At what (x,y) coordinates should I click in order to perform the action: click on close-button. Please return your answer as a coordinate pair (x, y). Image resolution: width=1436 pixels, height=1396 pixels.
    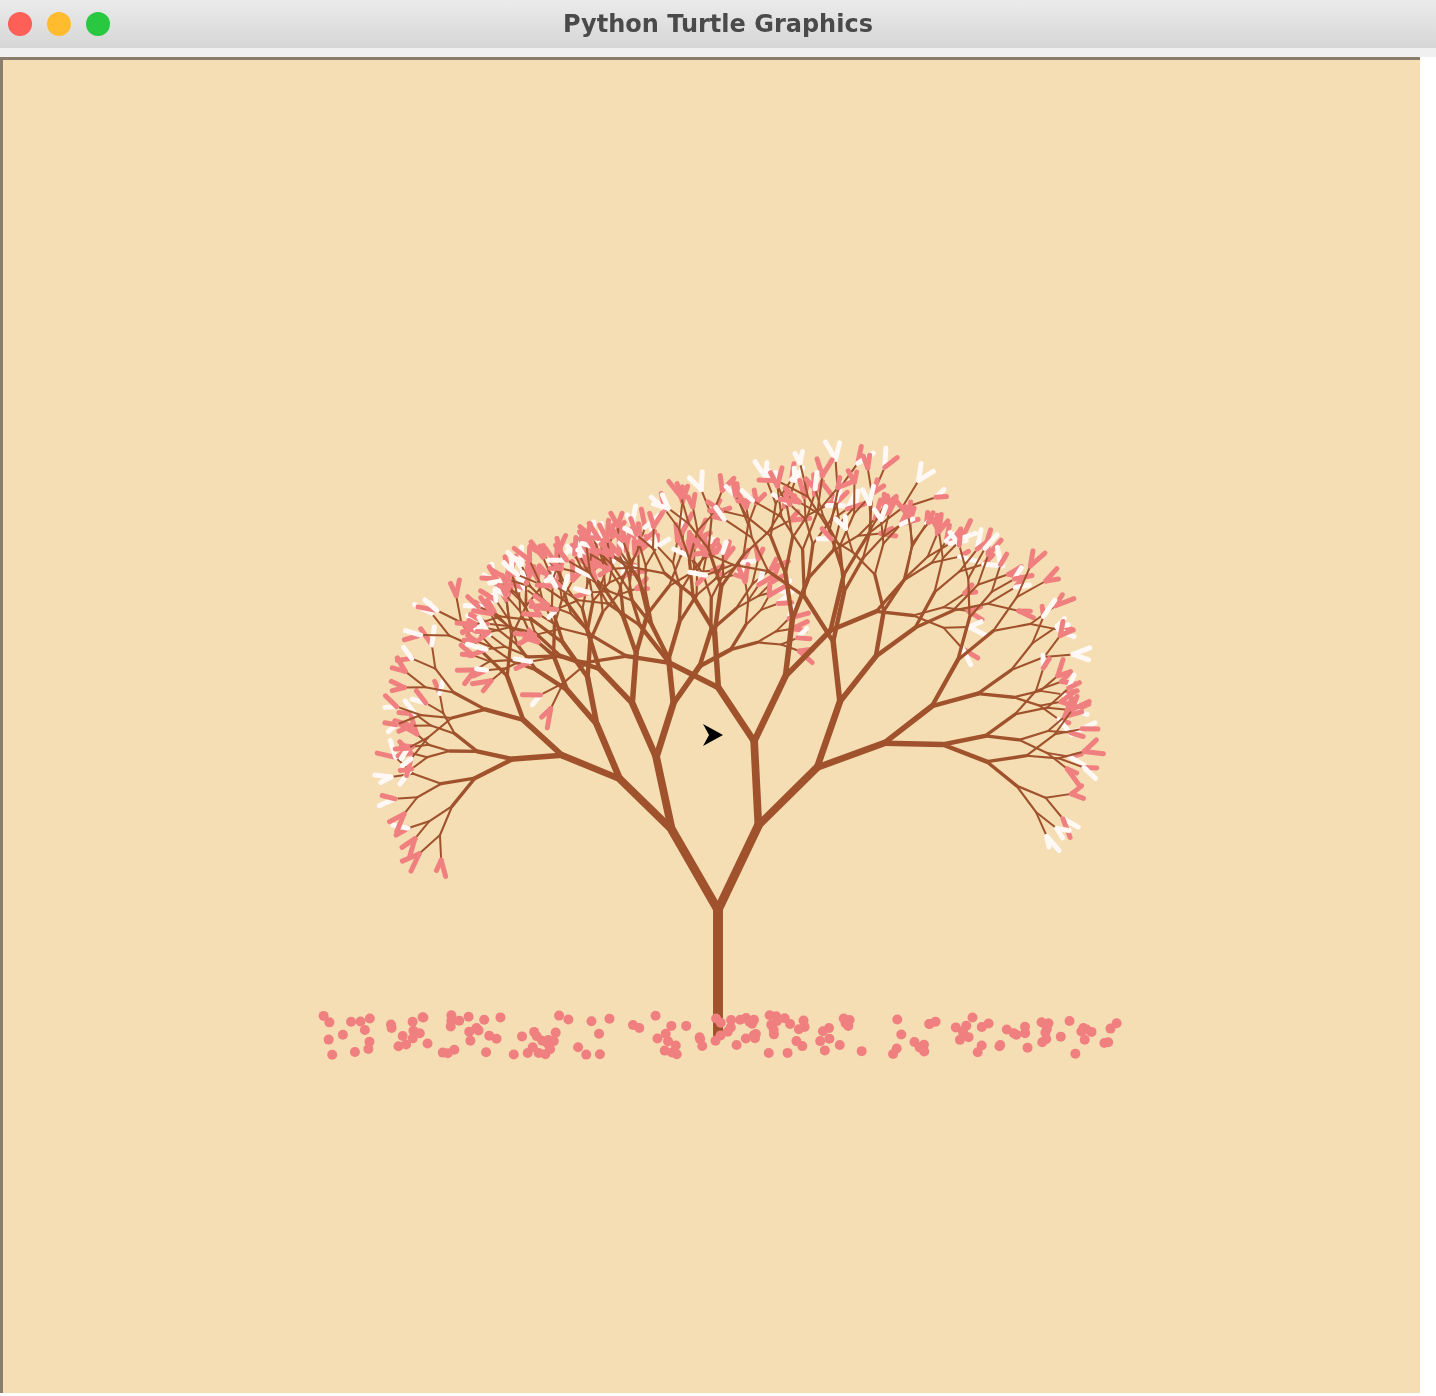
    Looking at the image, I should click on (20, 24).